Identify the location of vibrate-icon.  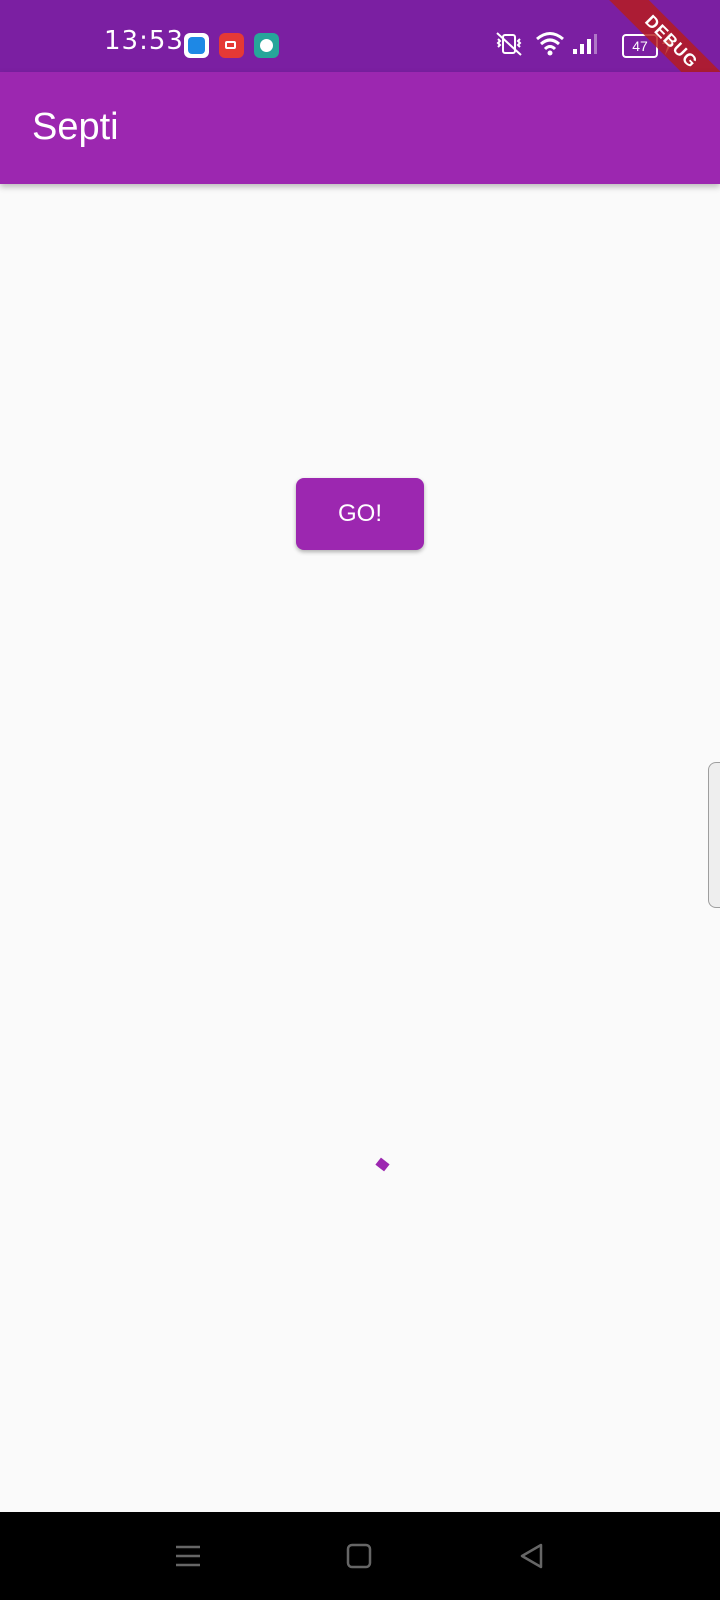
(509, 44).